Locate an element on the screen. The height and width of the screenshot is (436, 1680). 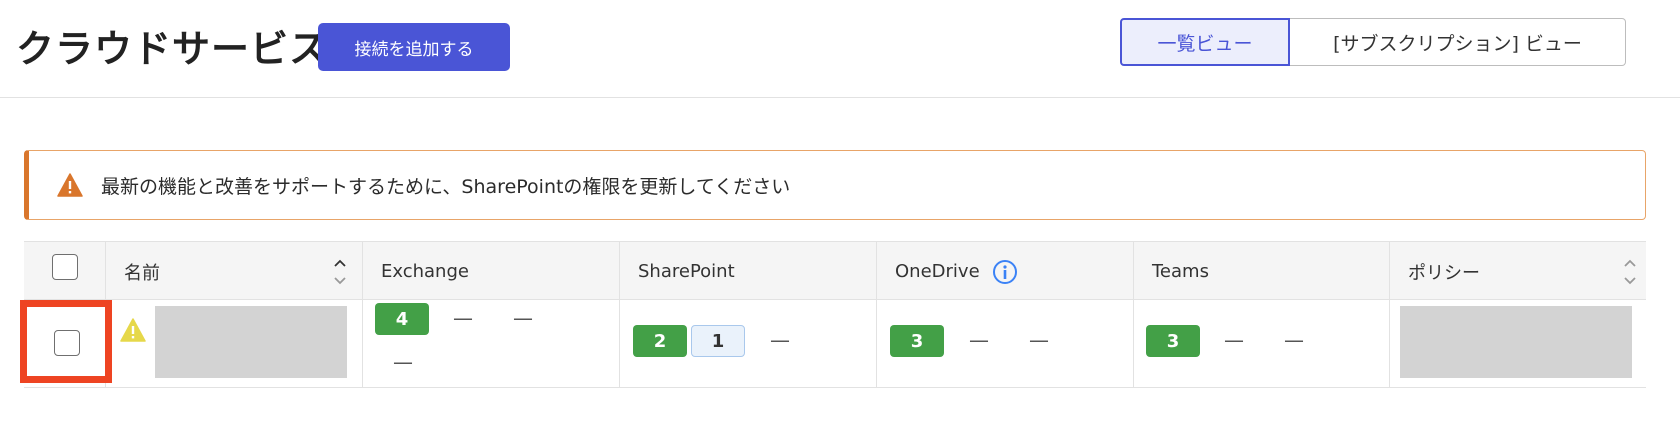
page-title: クラウドサービス is located at coordinates (172, 49).